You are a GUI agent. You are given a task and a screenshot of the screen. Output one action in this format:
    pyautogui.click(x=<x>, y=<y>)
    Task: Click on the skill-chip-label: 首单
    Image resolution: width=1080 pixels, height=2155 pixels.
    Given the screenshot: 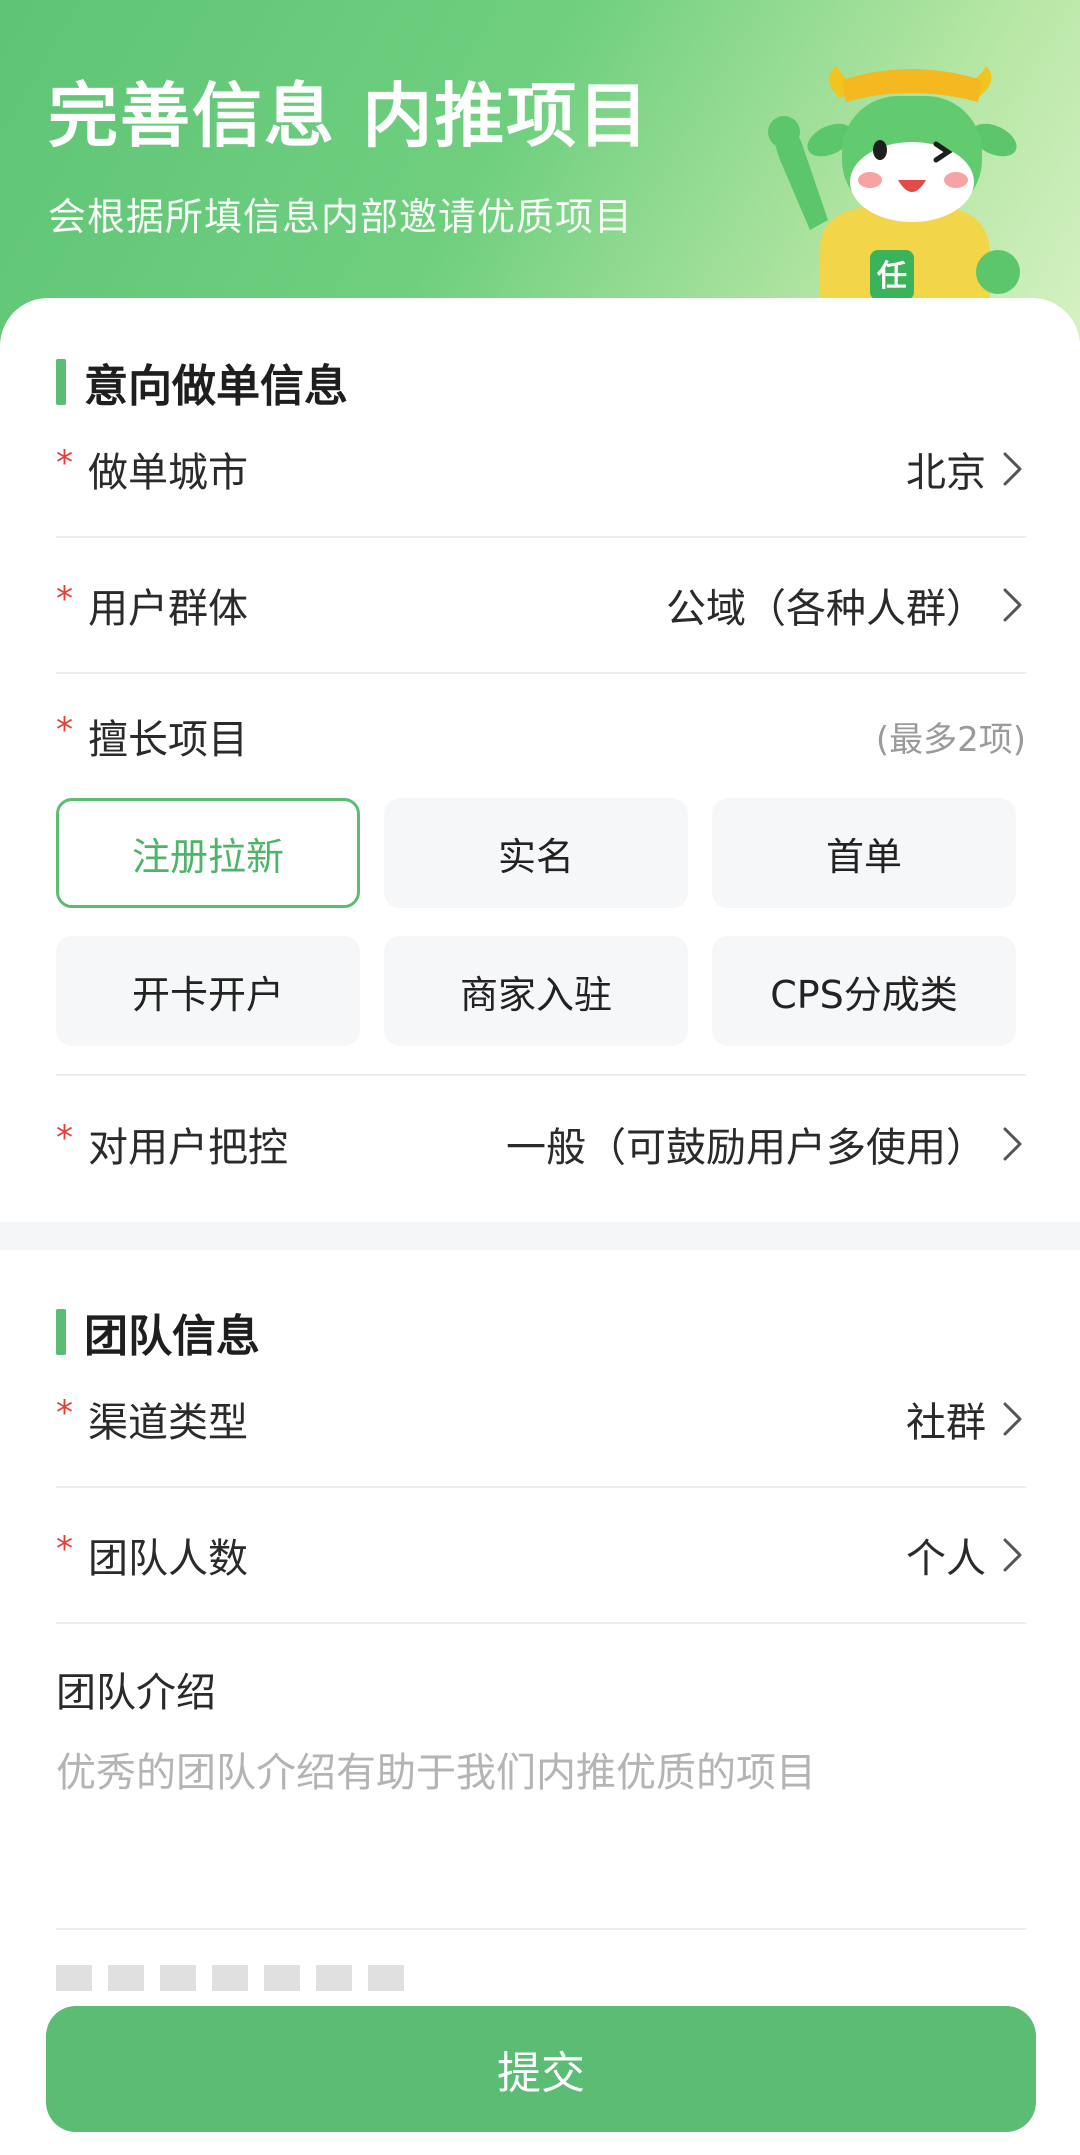 What is the action you would take?
    pyautogui.click(x=863, y=856)
    